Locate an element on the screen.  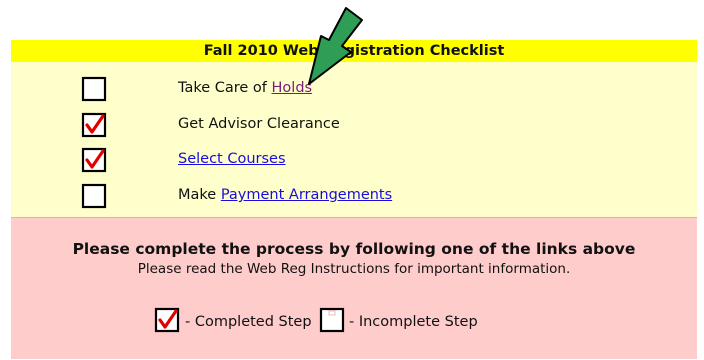
payment-arrangements-link: Payment Arrangements is located at coordinates (306, 195).